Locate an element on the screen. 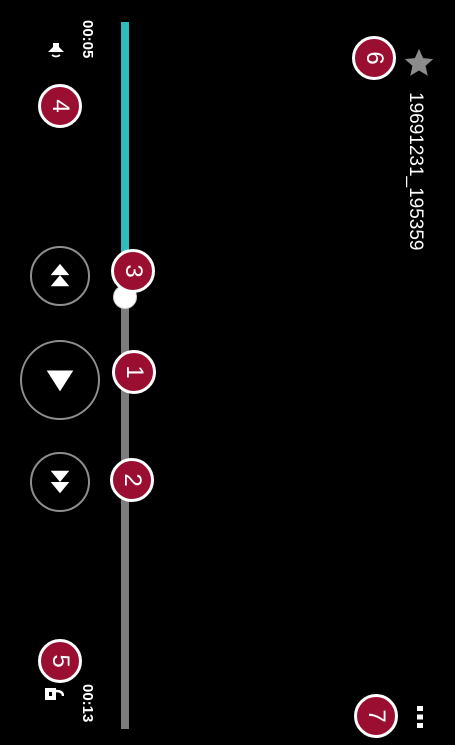  callout-7: 7 is located at coordinates (376, 716).